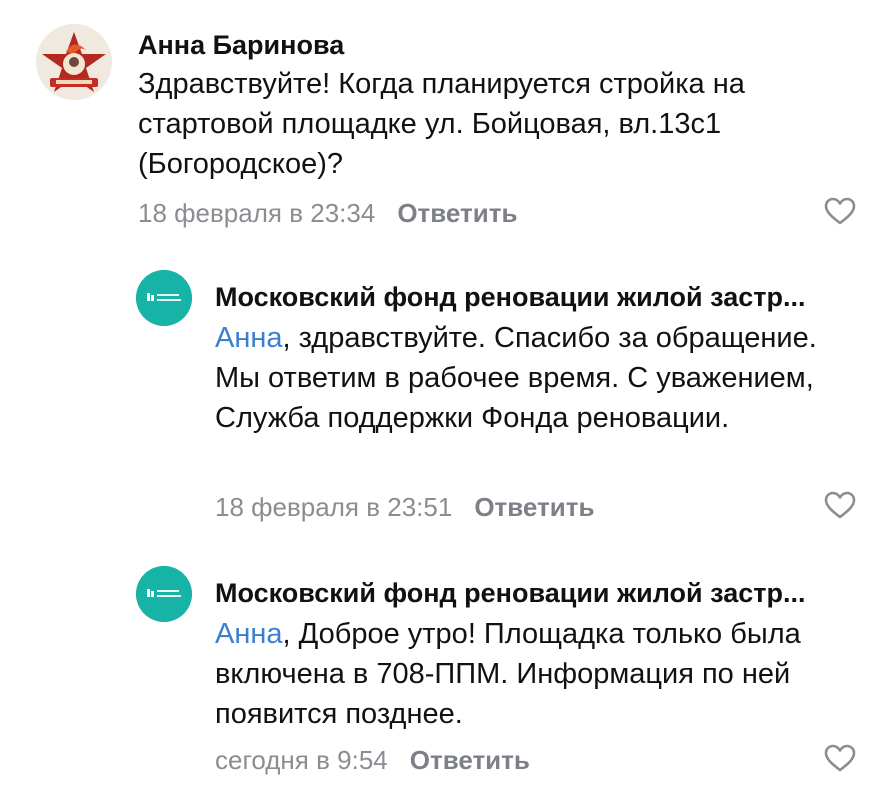 This screenshot has height=800, width=893. I want to click on comment-timestamp: 18 февраля в 23:34, so click(257, 213).